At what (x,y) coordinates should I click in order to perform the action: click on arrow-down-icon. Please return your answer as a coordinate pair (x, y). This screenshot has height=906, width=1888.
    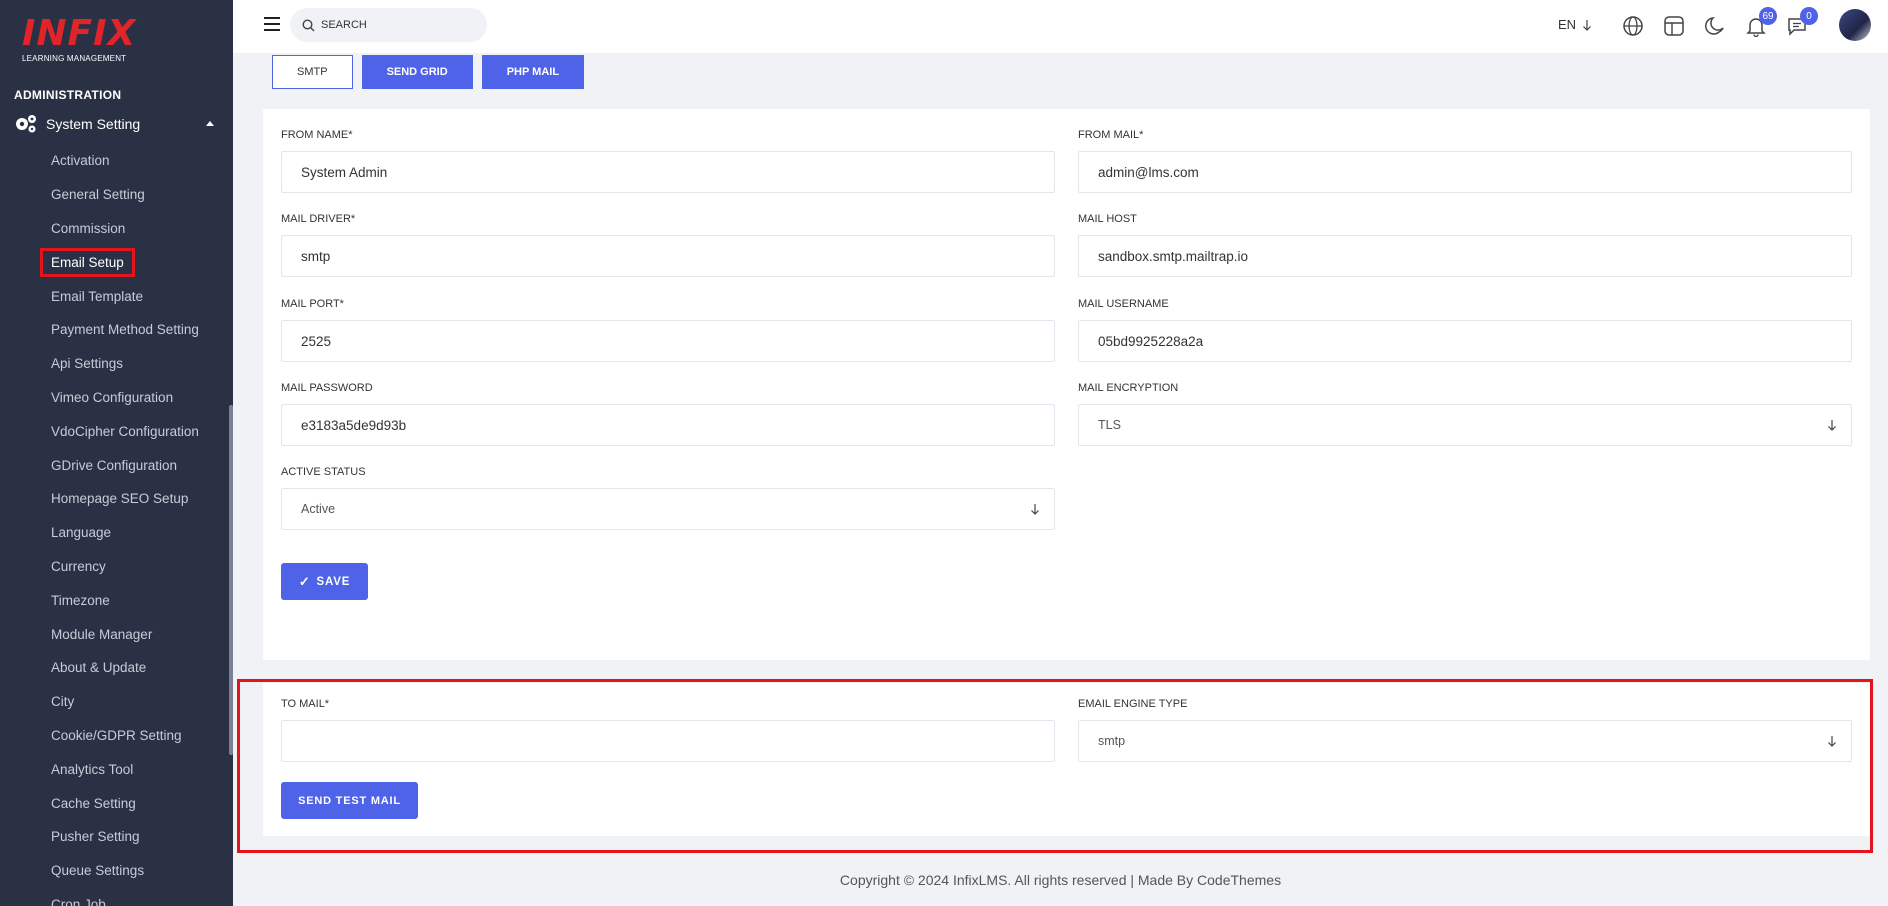
    Looking at the image, I should click on (1587, 25).